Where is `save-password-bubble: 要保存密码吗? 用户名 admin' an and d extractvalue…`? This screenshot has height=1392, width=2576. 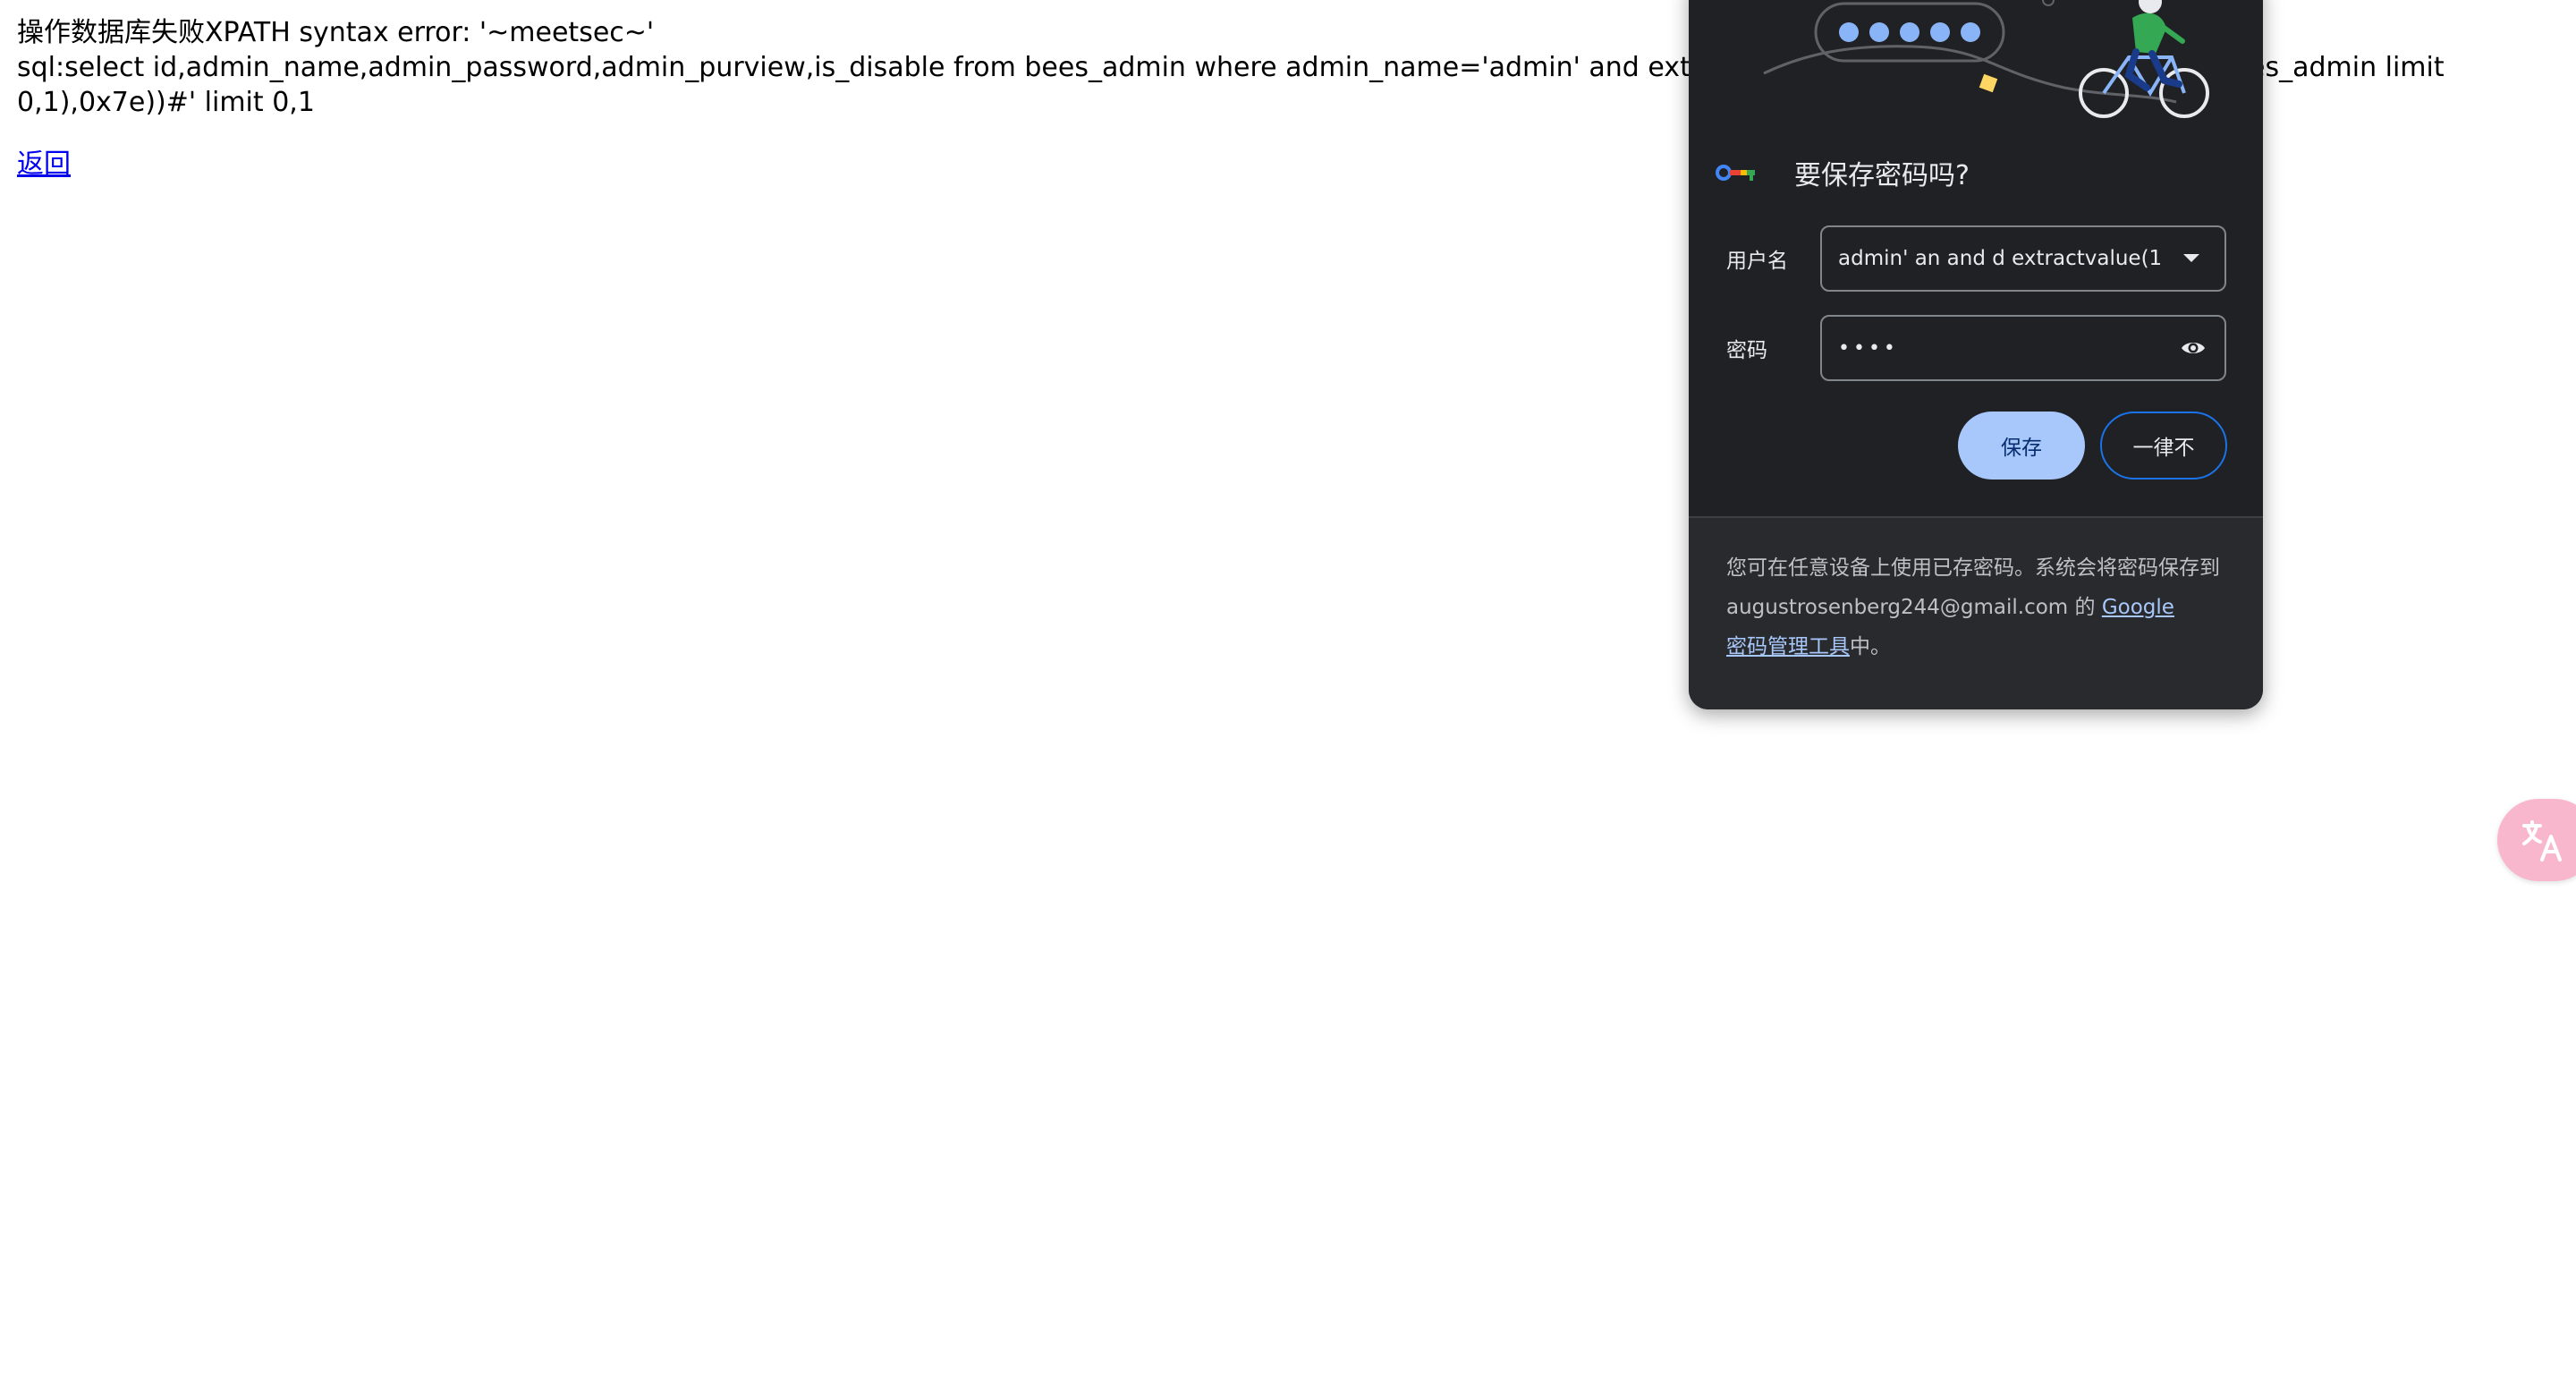 save-password-bubble: 要保存密码吗? 用户名 admin' an and d extractvalue… is located at coordinates (1976, 354).